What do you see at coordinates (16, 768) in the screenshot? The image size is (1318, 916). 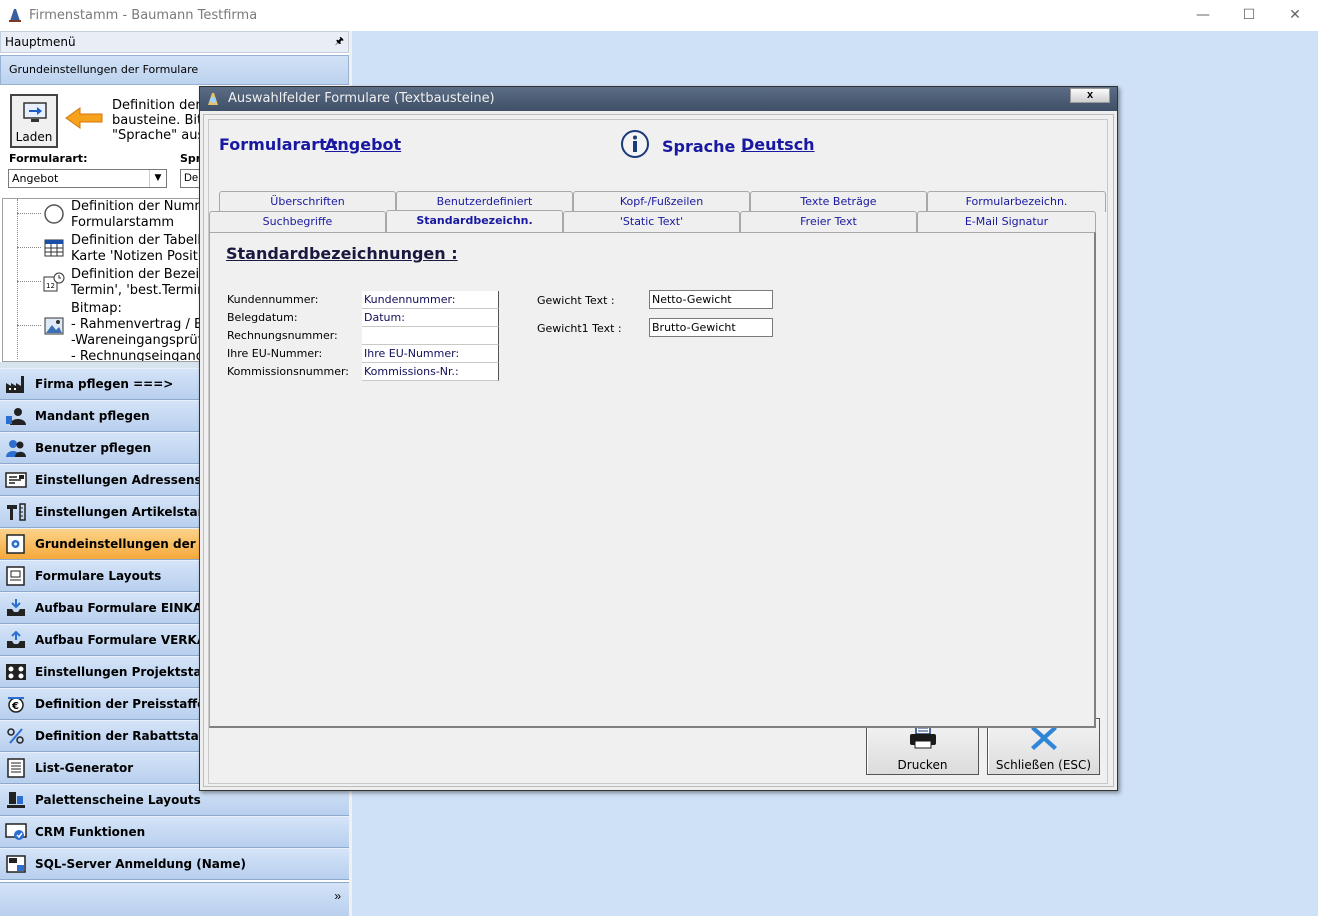 I see `list-icon` at bounding box center [16, 768].